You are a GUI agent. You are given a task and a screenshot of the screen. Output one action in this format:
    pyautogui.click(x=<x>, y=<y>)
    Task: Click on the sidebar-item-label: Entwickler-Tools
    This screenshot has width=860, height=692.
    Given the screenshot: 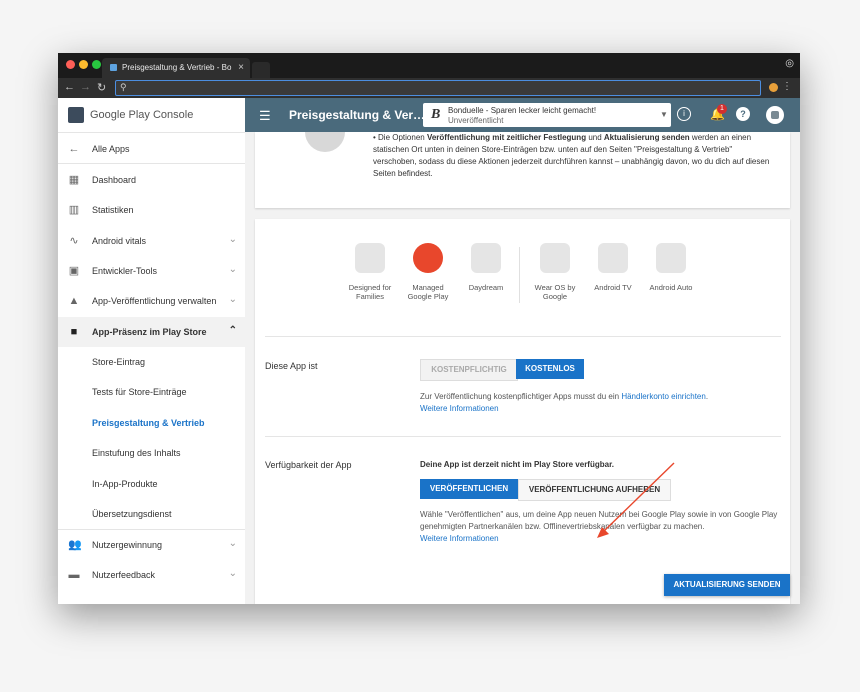 What is the action you would take?
    pyautogui.click(x=125, y=271)
    